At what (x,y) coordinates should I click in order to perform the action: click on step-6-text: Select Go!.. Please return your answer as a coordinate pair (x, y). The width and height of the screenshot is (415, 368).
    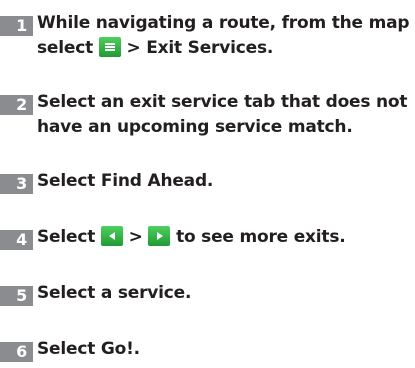
    Looking at the image, I should click on (88, 349).